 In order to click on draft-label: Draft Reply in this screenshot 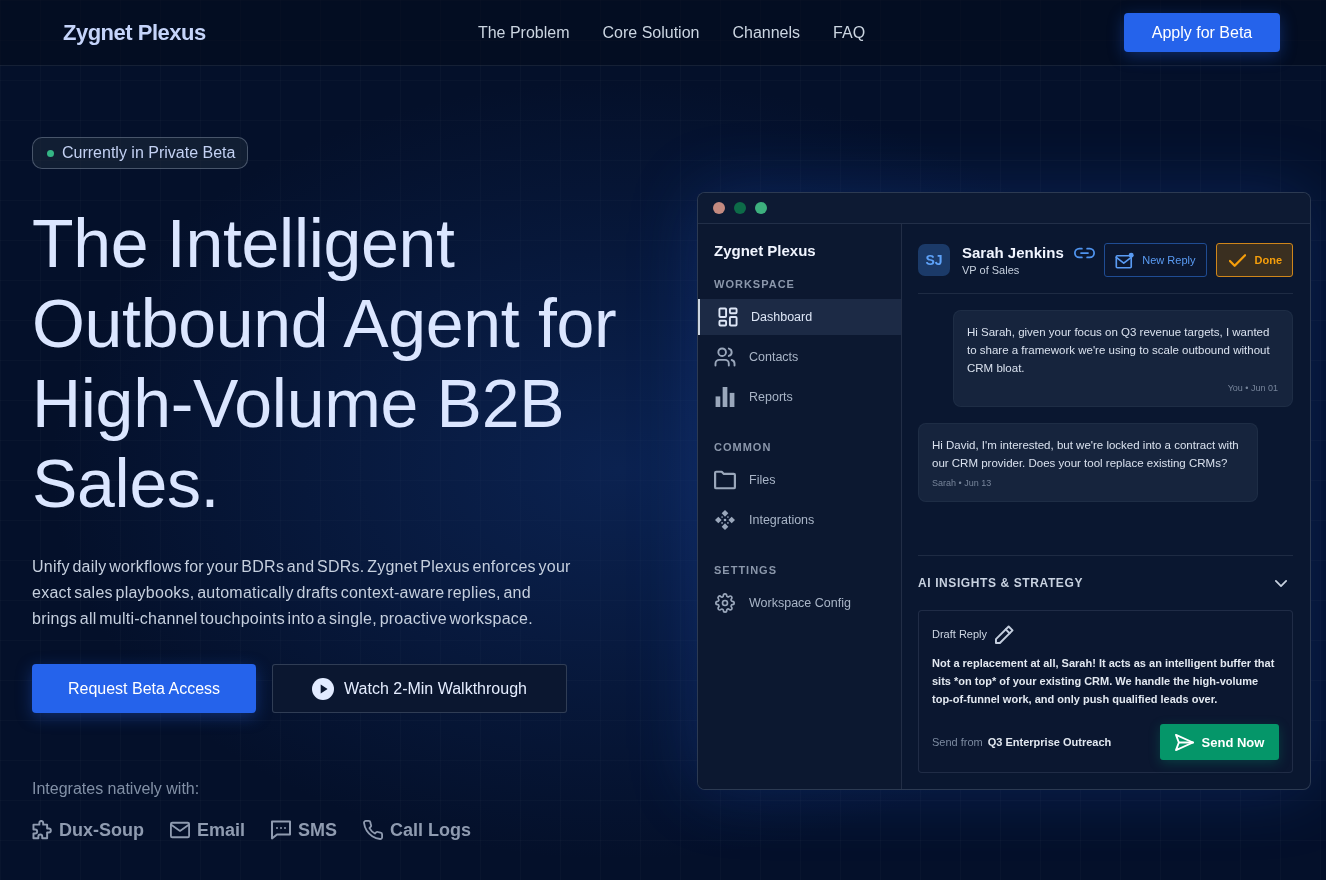, I will do `click(960, 634)`.